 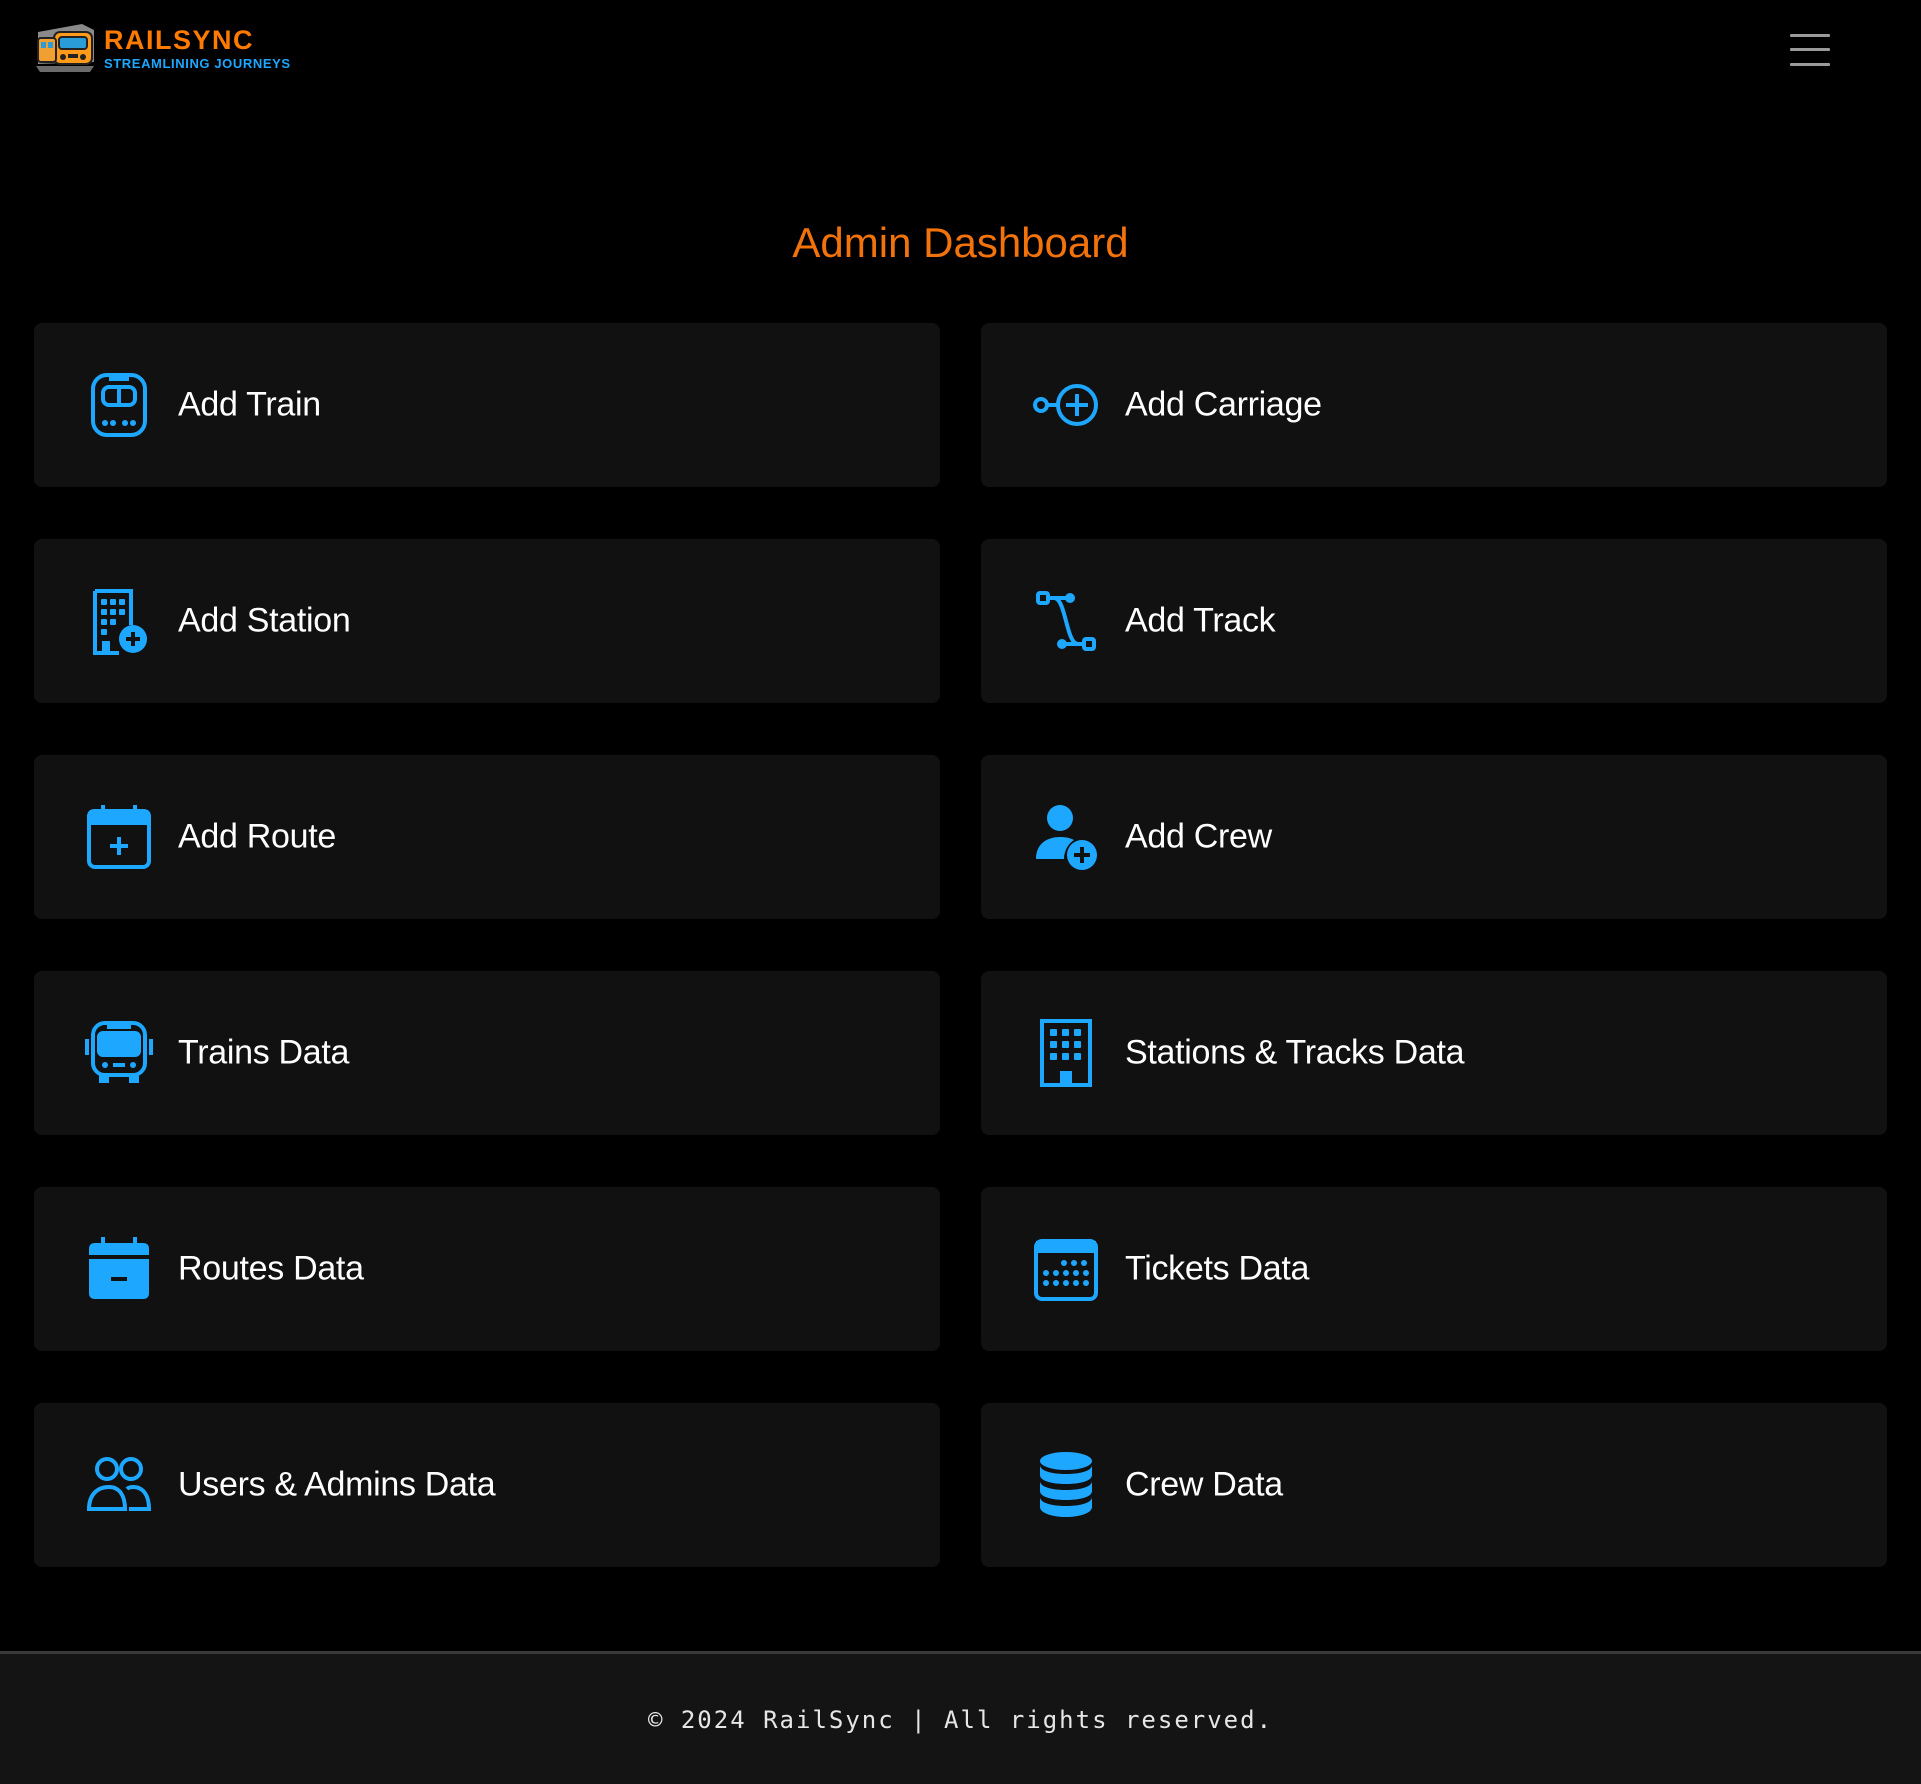 What do you see at coordinates (1434, 837) in the screenshot?
I see `add-crew-card: Add Crew` at bounding box center [1434, 837].